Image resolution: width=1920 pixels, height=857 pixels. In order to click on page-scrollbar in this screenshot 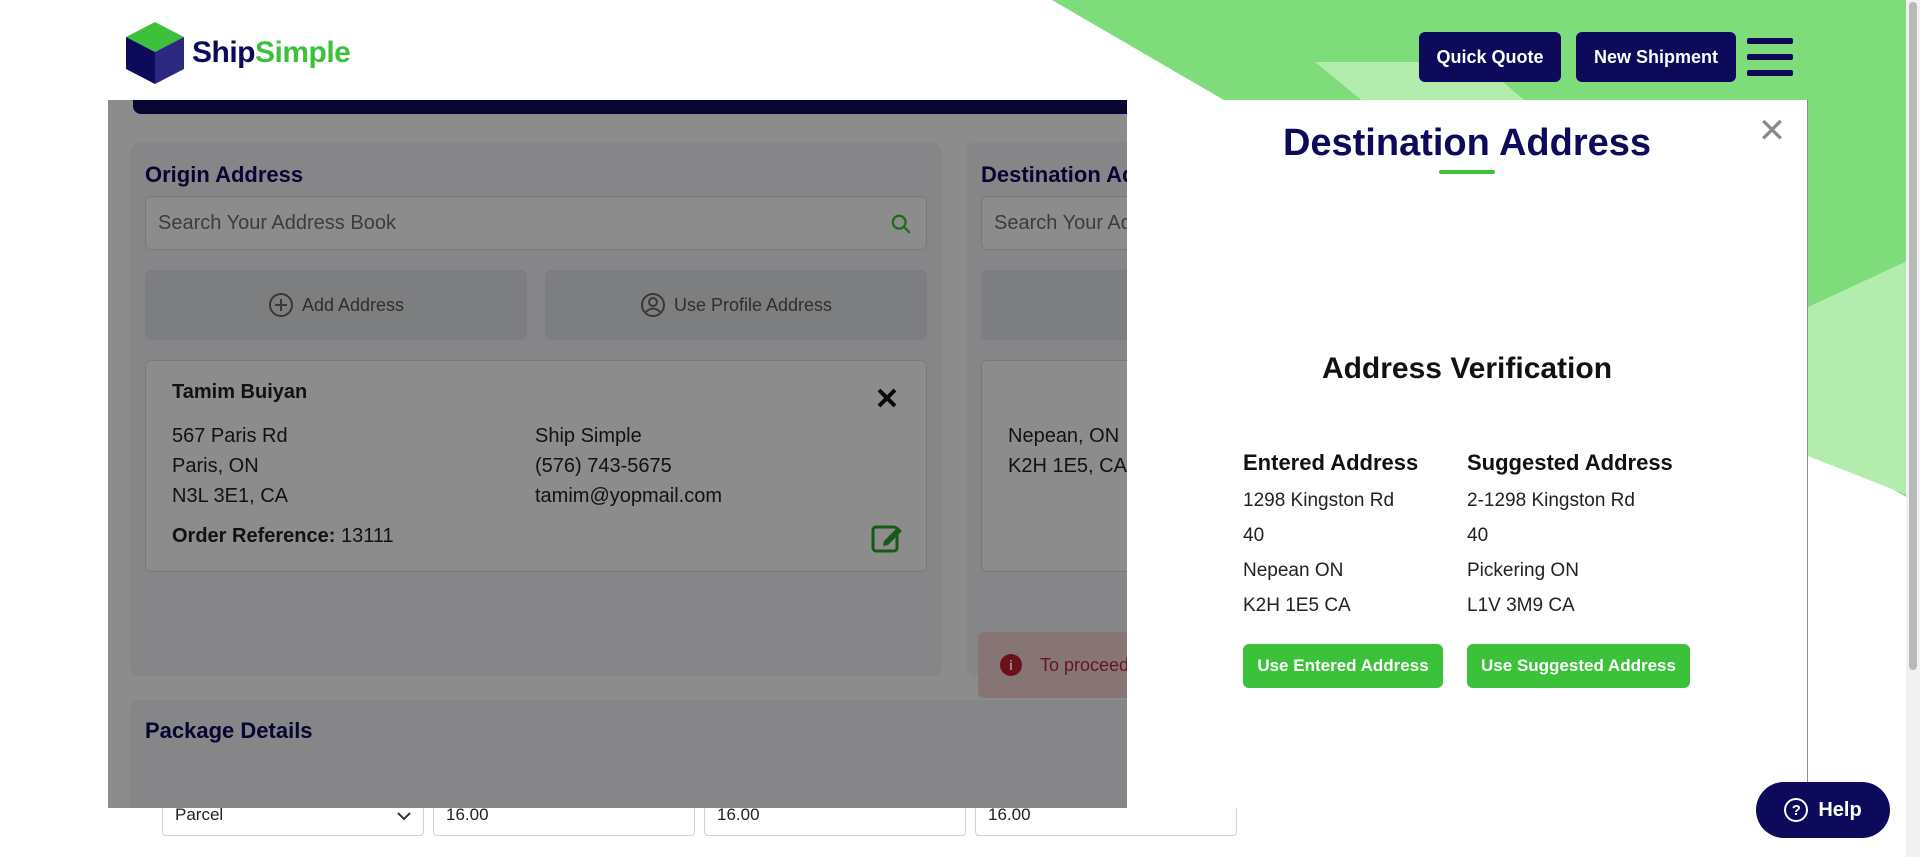, I will do `click(1913, 428)`.